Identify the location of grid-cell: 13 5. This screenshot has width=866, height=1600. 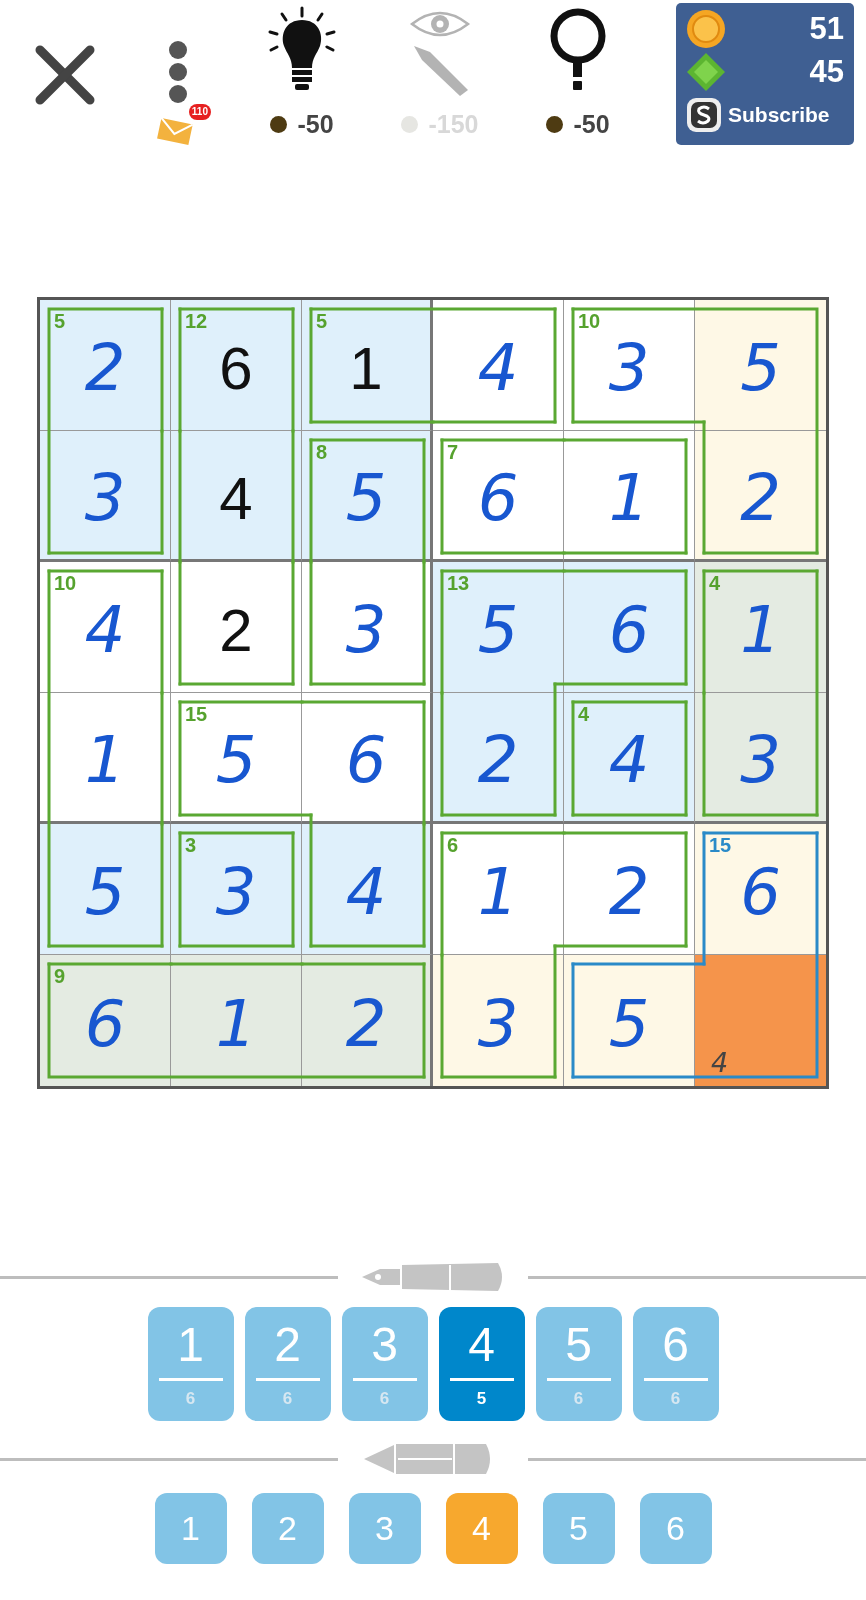
(498, 627).